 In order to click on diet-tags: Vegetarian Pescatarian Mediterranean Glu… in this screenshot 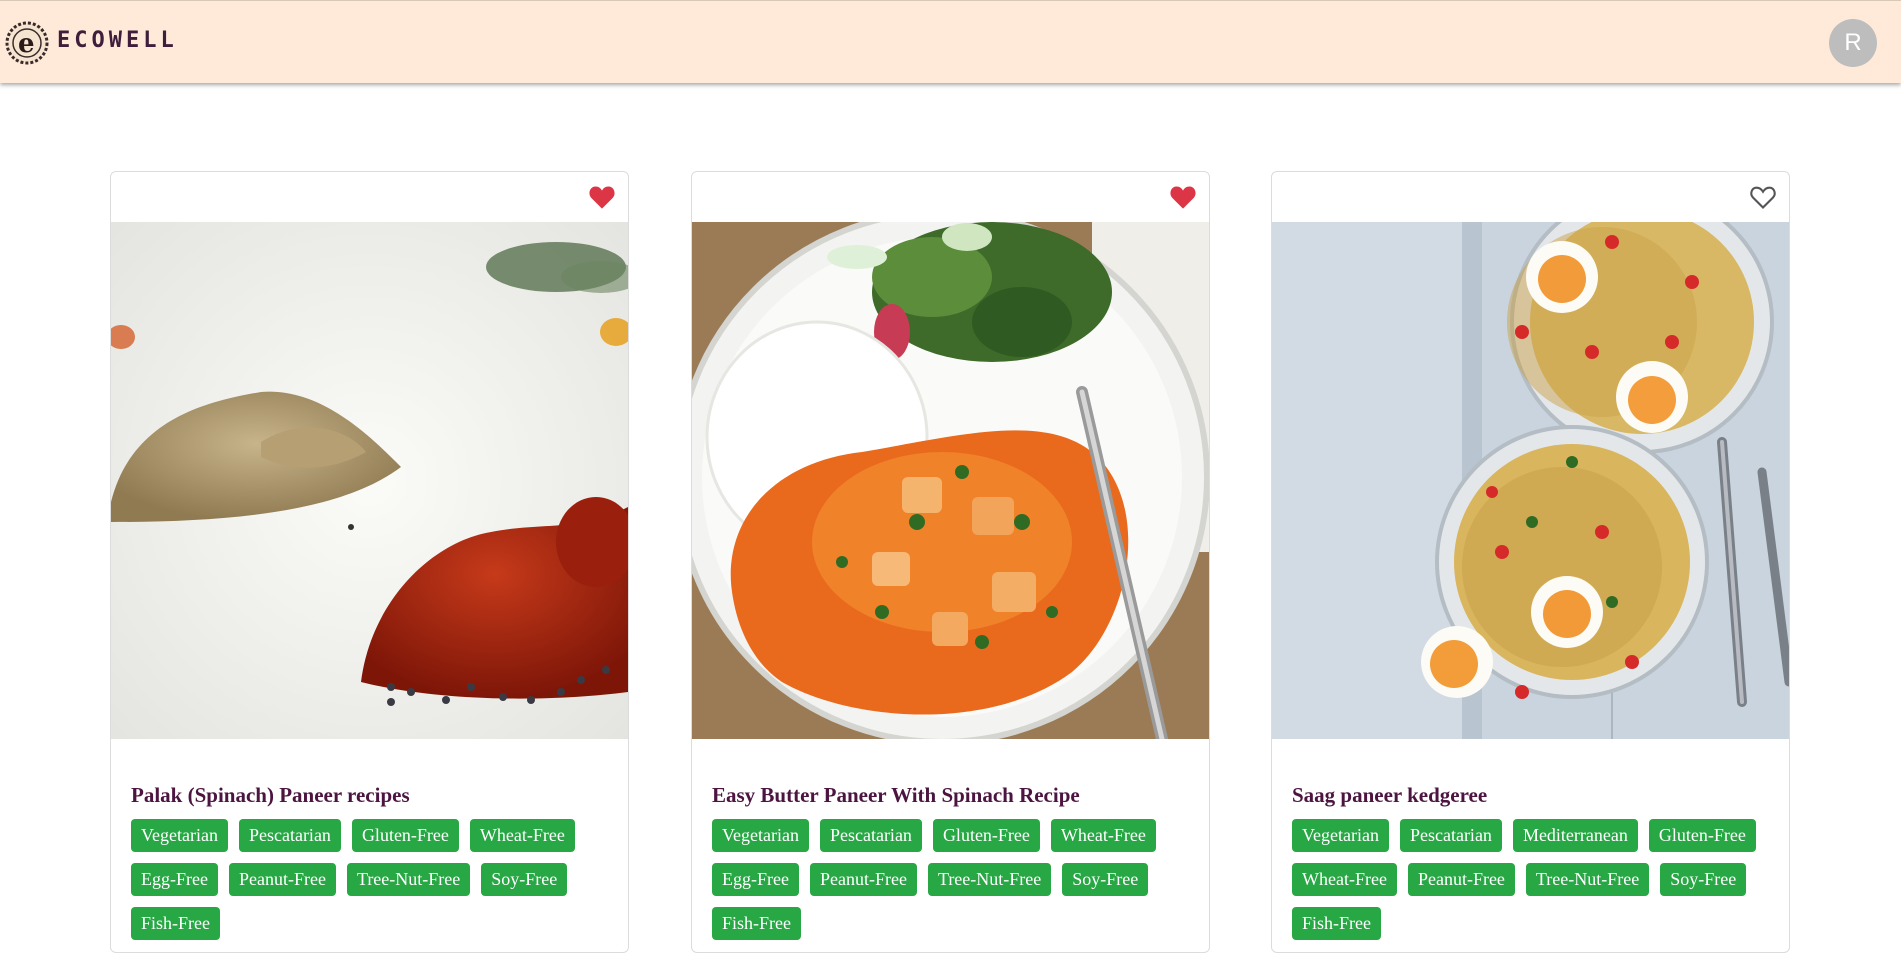, I will do `click(1527, 879)`.